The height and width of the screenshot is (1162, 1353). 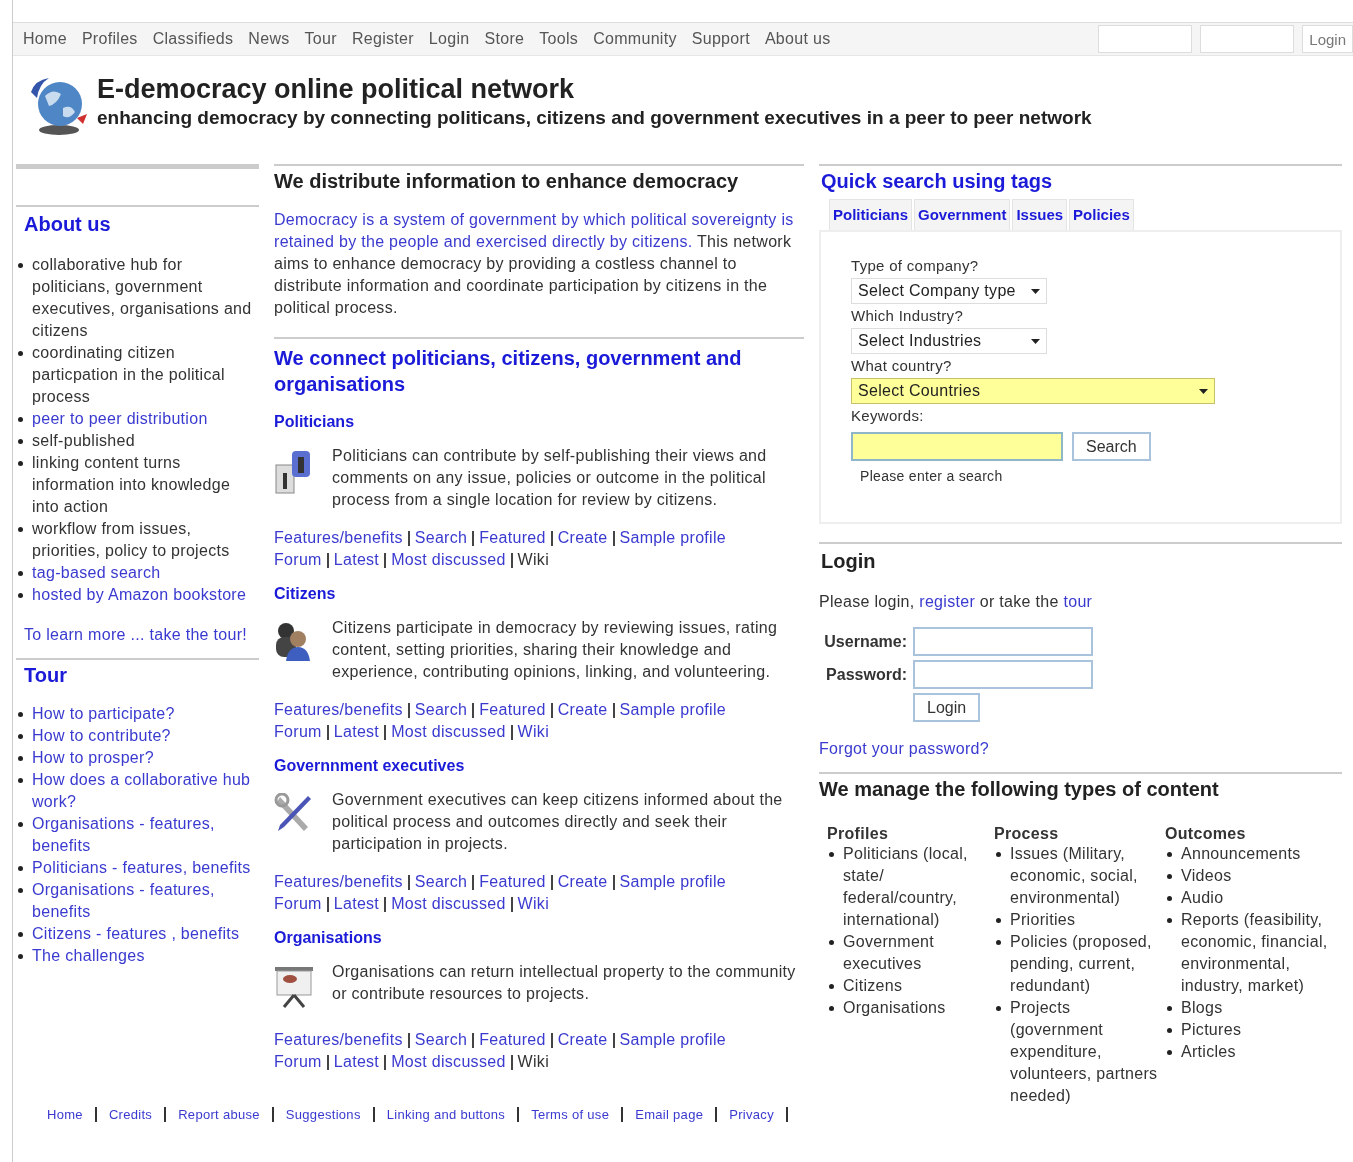 What do you see at coordinates (145, 791) in the screenshot?
I see `sidebar-link: How does a collaborative hub work?` at bounding box center [145, 791].